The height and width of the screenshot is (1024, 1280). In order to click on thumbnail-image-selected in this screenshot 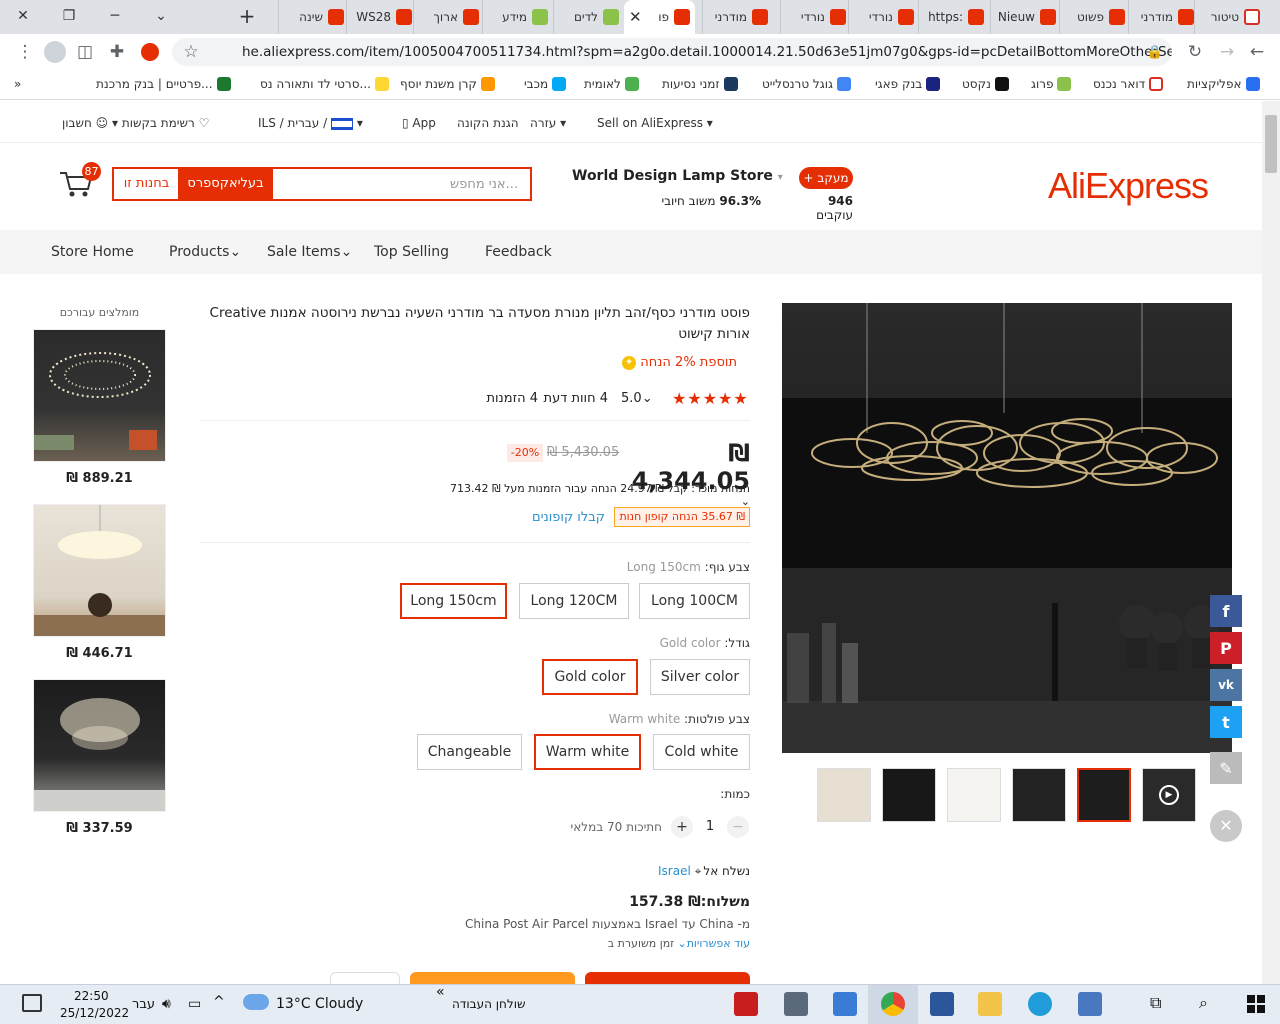, I will do `click(1104, 795)`.